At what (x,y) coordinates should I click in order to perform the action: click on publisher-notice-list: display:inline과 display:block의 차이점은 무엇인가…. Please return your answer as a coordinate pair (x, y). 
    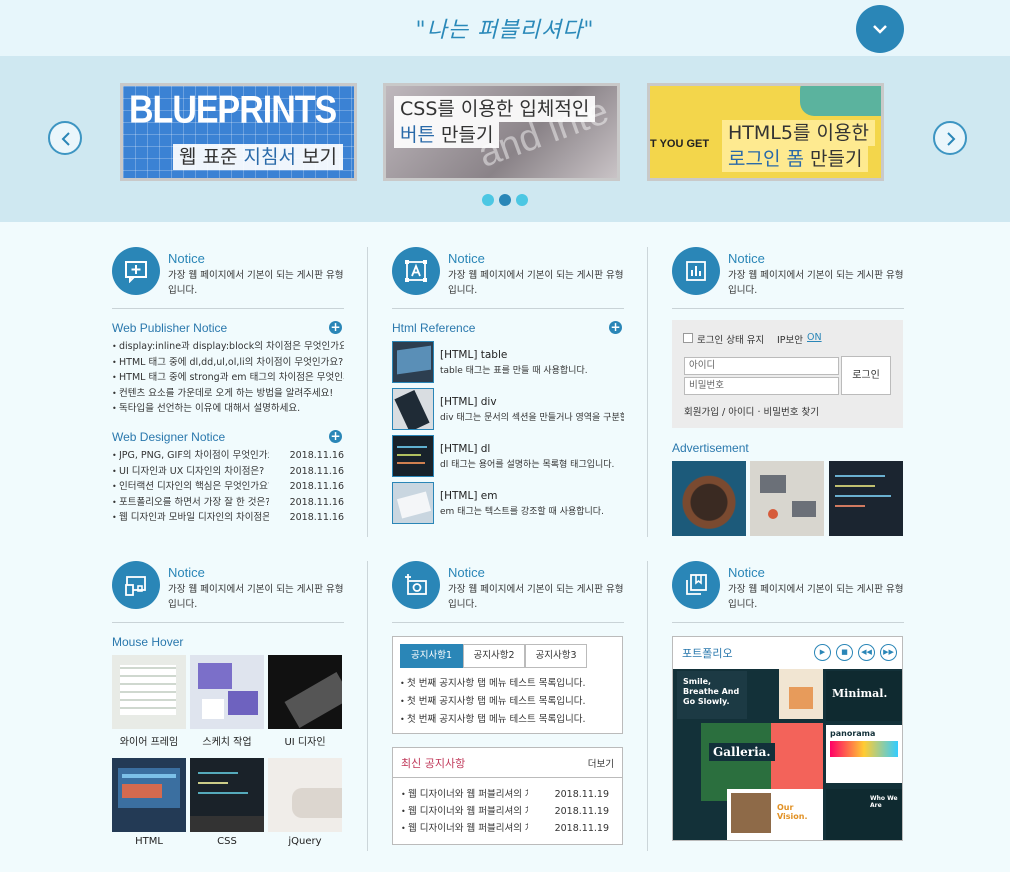
    Looking at the image, I should click on (228, 378).